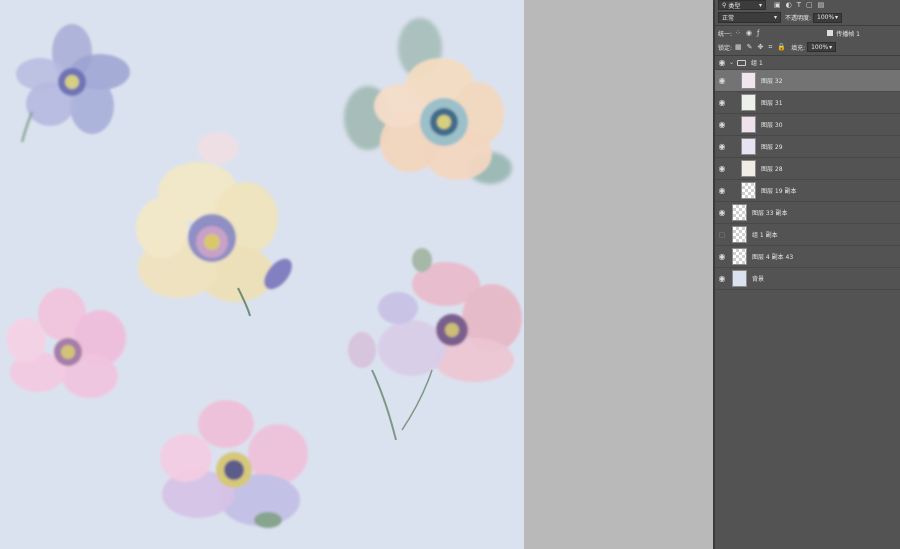  I want to click on checkbox-icon, so click(830, 33).